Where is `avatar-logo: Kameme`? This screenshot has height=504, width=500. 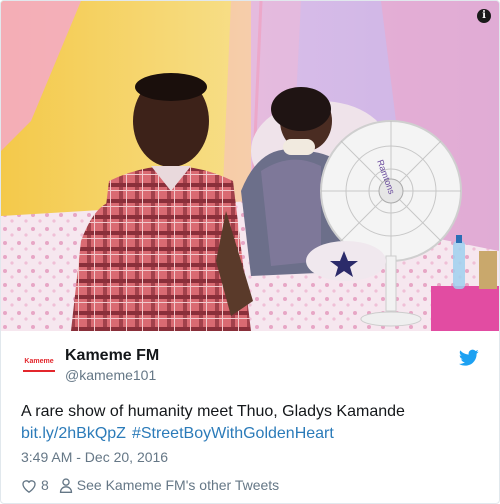
avatar-logo: Kameme is located at coordinates (39, 365).